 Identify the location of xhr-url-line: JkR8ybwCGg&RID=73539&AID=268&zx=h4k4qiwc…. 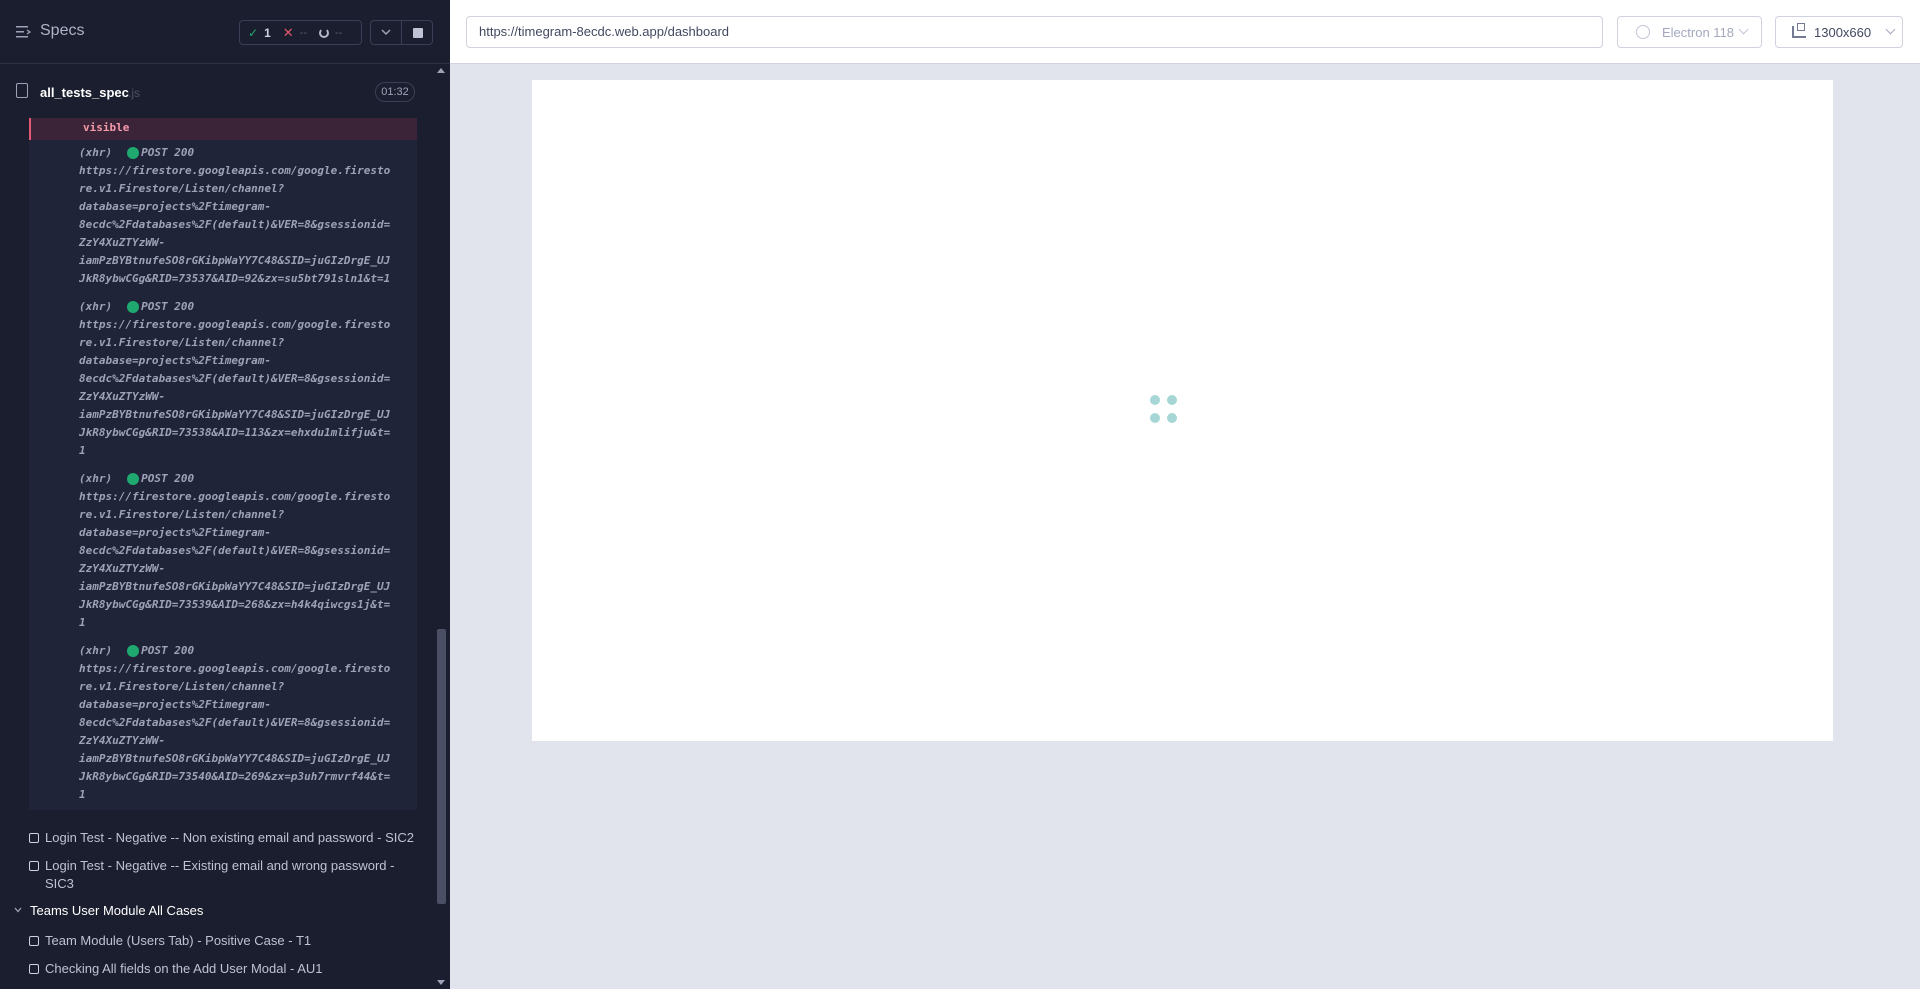
(235, 604).